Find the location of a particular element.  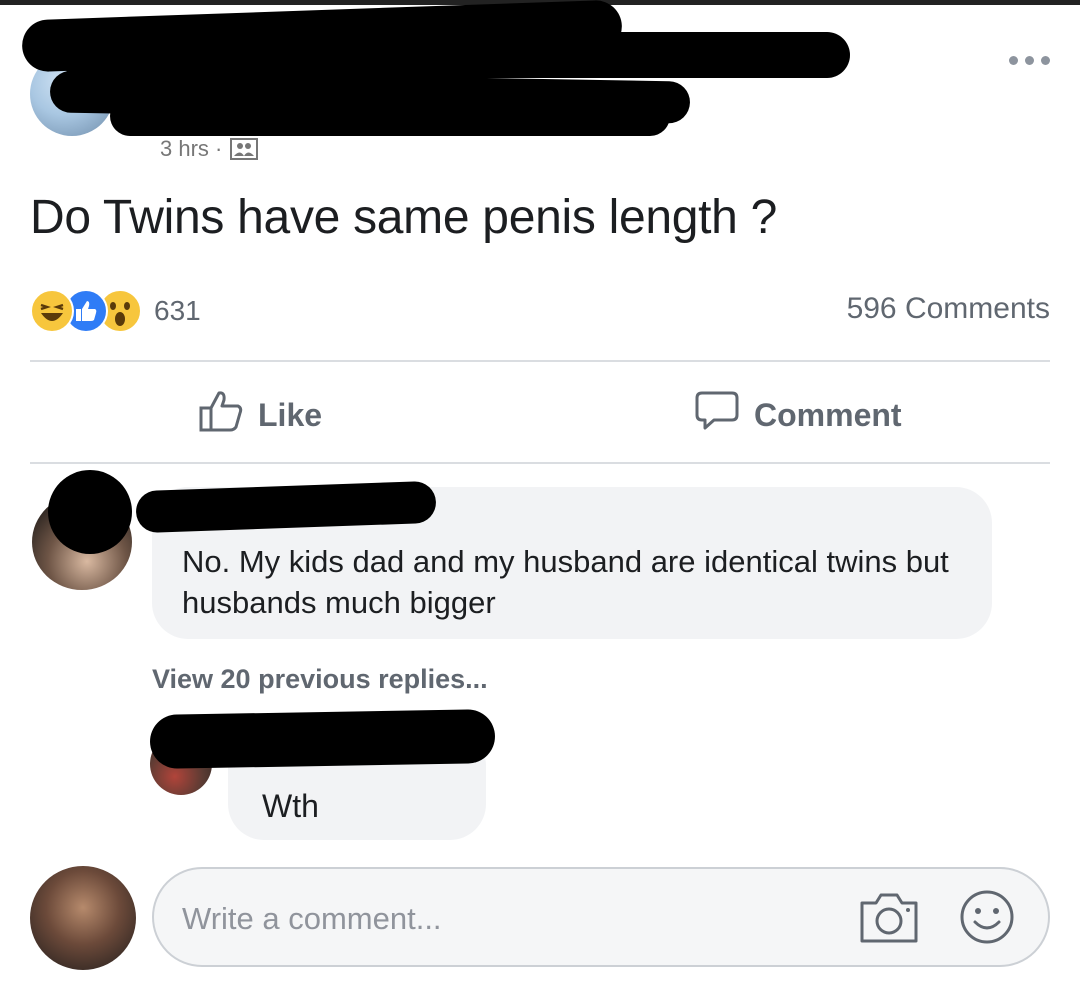

thumbs-up-icon is located at coordinates (221, 415).